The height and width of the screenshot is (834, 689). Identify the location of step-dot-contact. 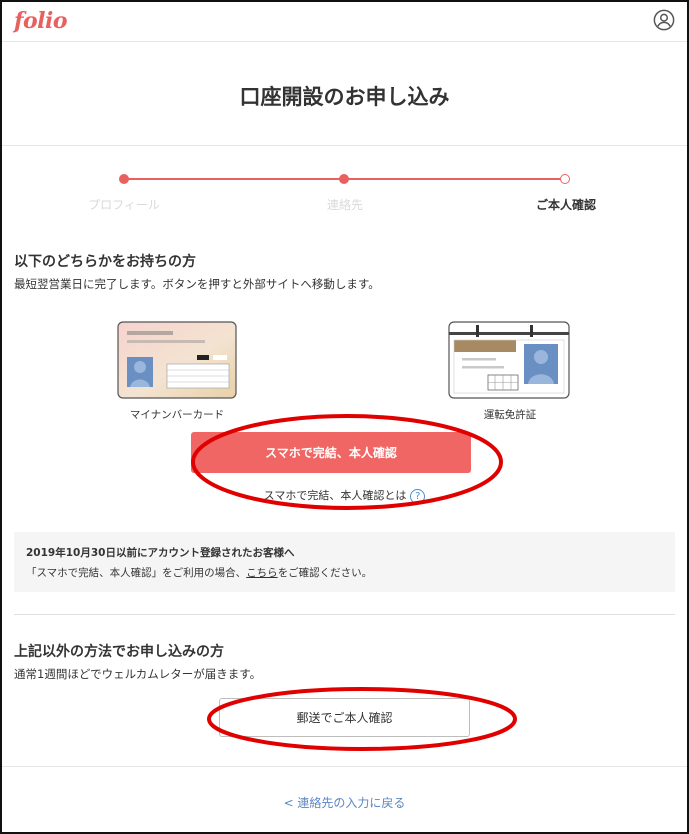
(344, 179).